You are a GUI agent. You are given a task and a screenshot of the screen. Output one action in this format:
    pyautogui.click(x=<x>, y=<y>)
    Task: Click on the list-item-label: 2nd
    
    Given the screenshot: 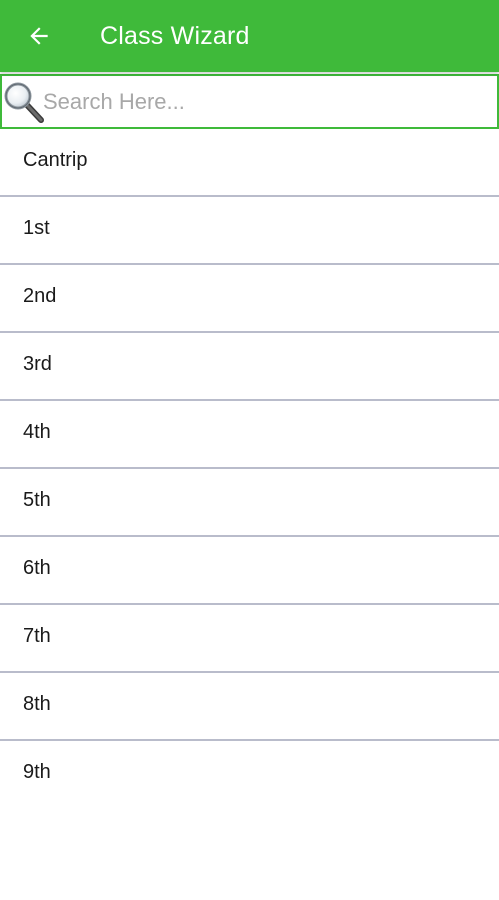 What is the action you would take?
    pyautogui.click(x=40, y=296)
    